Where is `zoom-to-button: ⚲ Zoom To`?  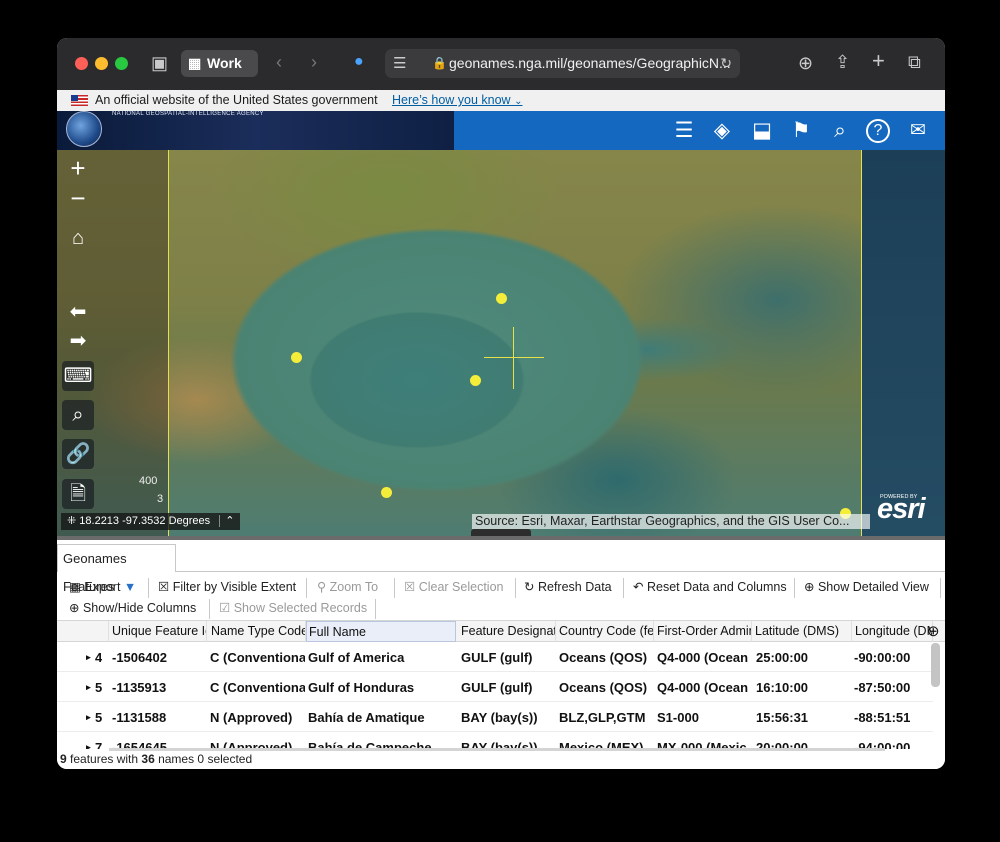 zoom-to-button: ⚲ Zoom To is located at coordinates (347, 587).